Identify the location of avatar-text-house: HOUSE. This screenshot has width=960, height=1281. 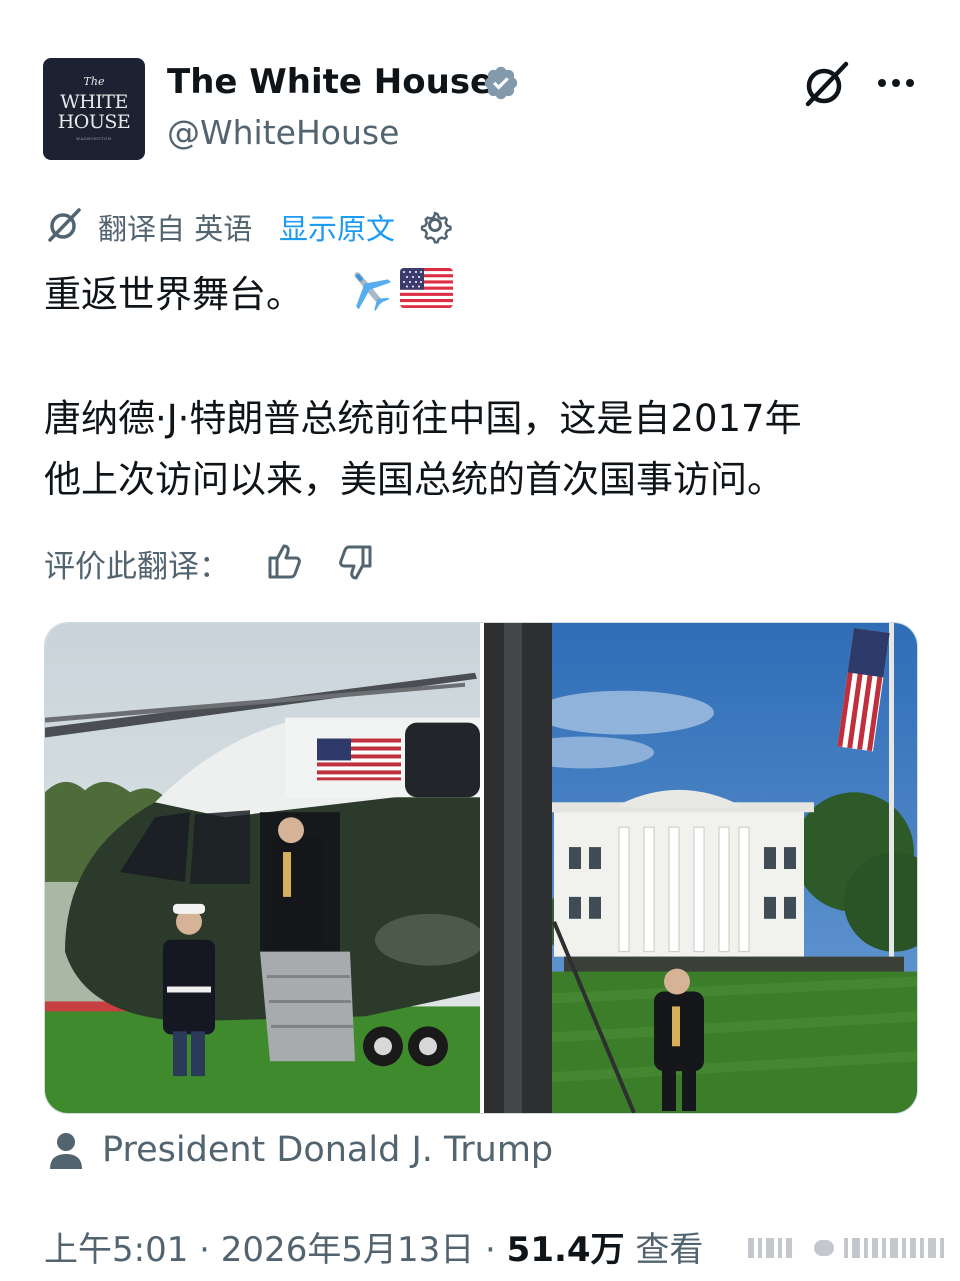
(94, 122).